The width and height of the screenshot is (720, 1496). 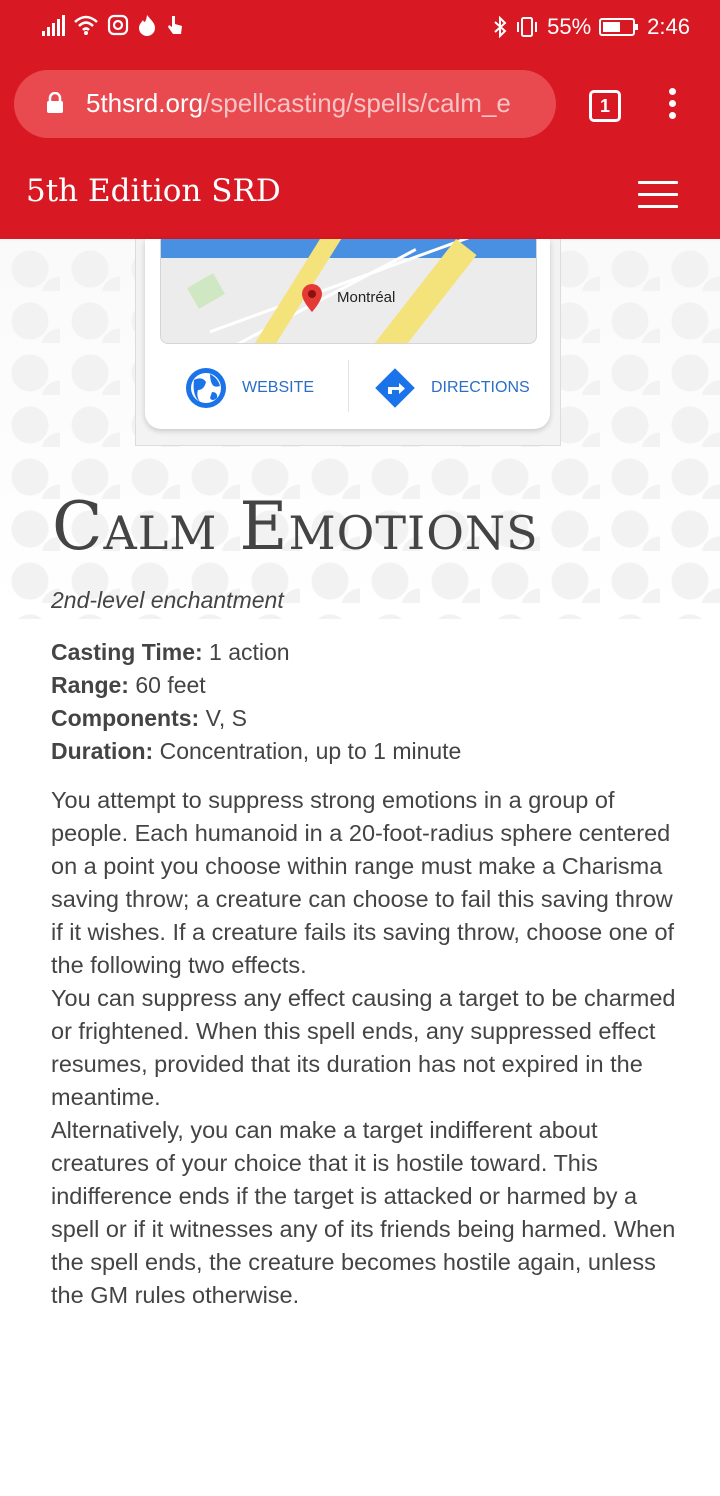 I want to click on property-label: Range:, so click(x=90, y=685).